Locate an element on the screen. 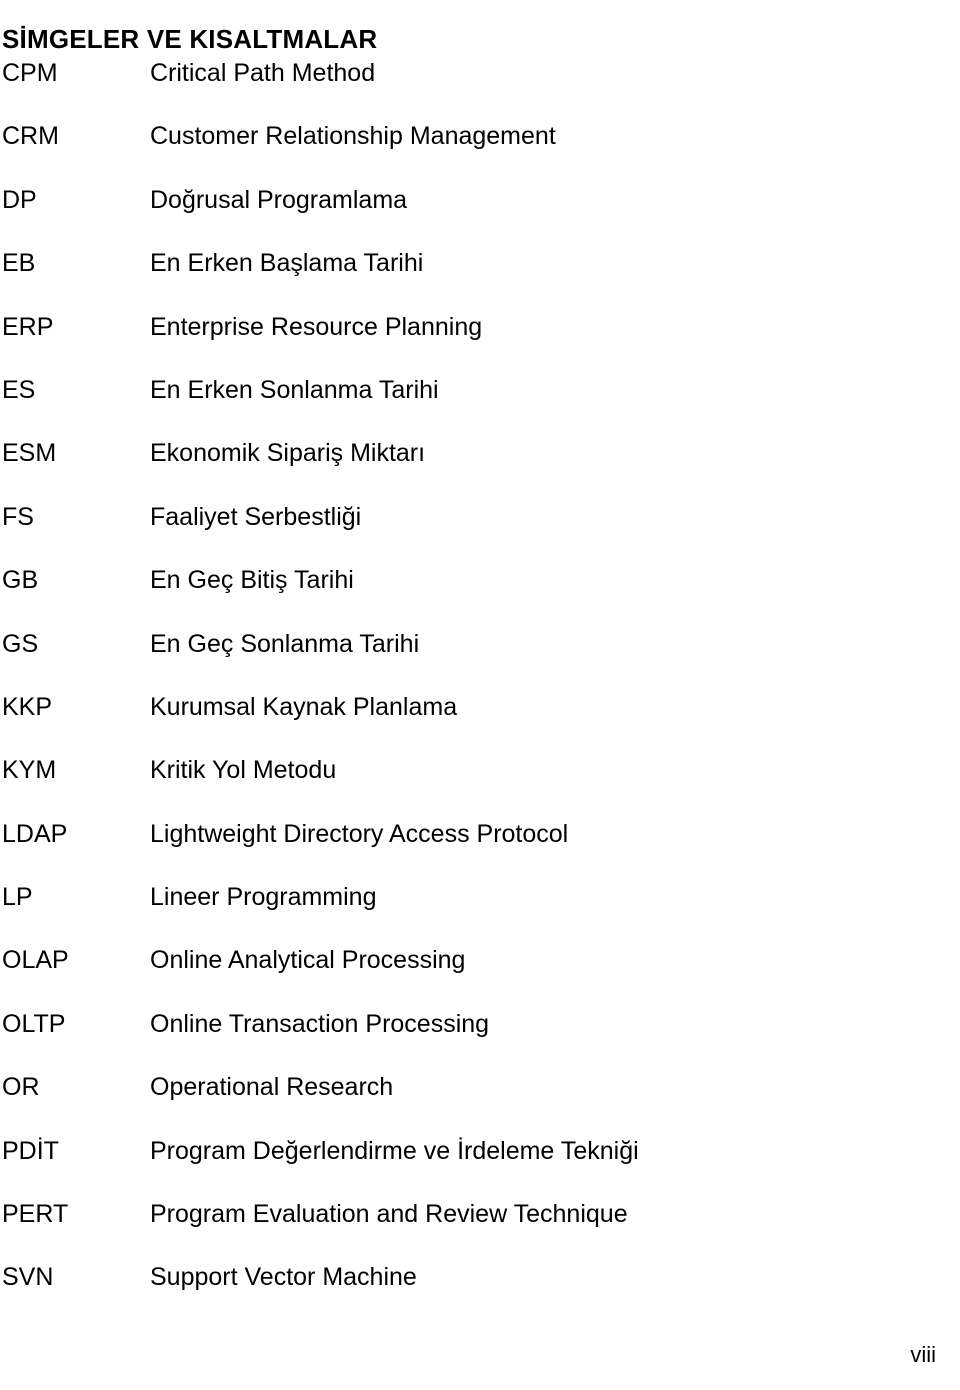 This screenshot has width=960, height=1390. abbreviation-row: LP Lineer Programming is located at coordinates (480, 913).